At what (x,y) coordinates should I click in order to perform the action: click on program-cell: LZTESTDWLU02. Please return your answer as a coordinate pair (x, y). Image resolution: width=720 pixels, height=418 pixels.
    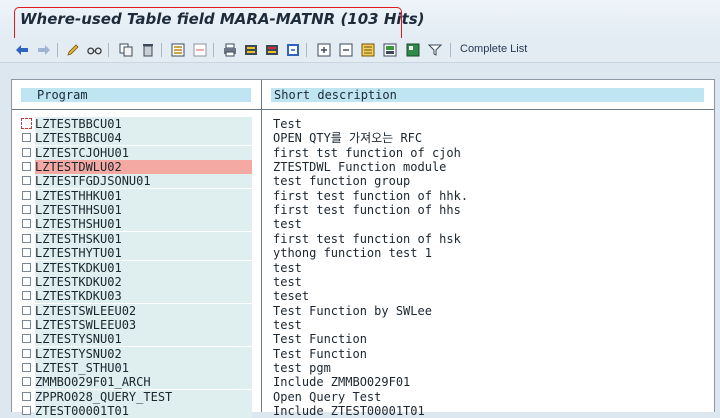
    Looking at the image, I should click on (143, 167).